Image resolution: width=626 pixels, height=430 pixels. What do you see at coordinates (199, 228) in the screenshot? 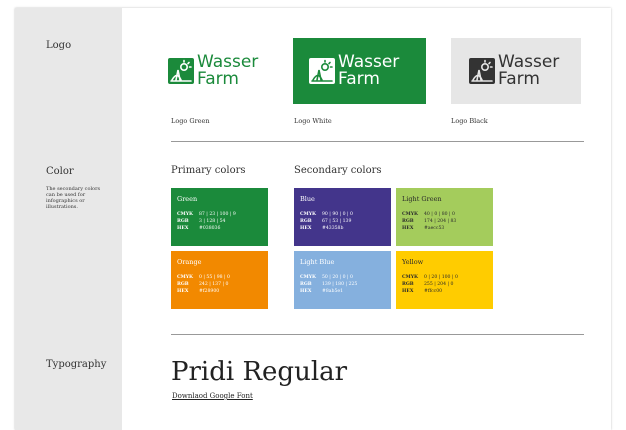
I see `swatch-hex: HEX #038036` at bounding box center [199, 228].